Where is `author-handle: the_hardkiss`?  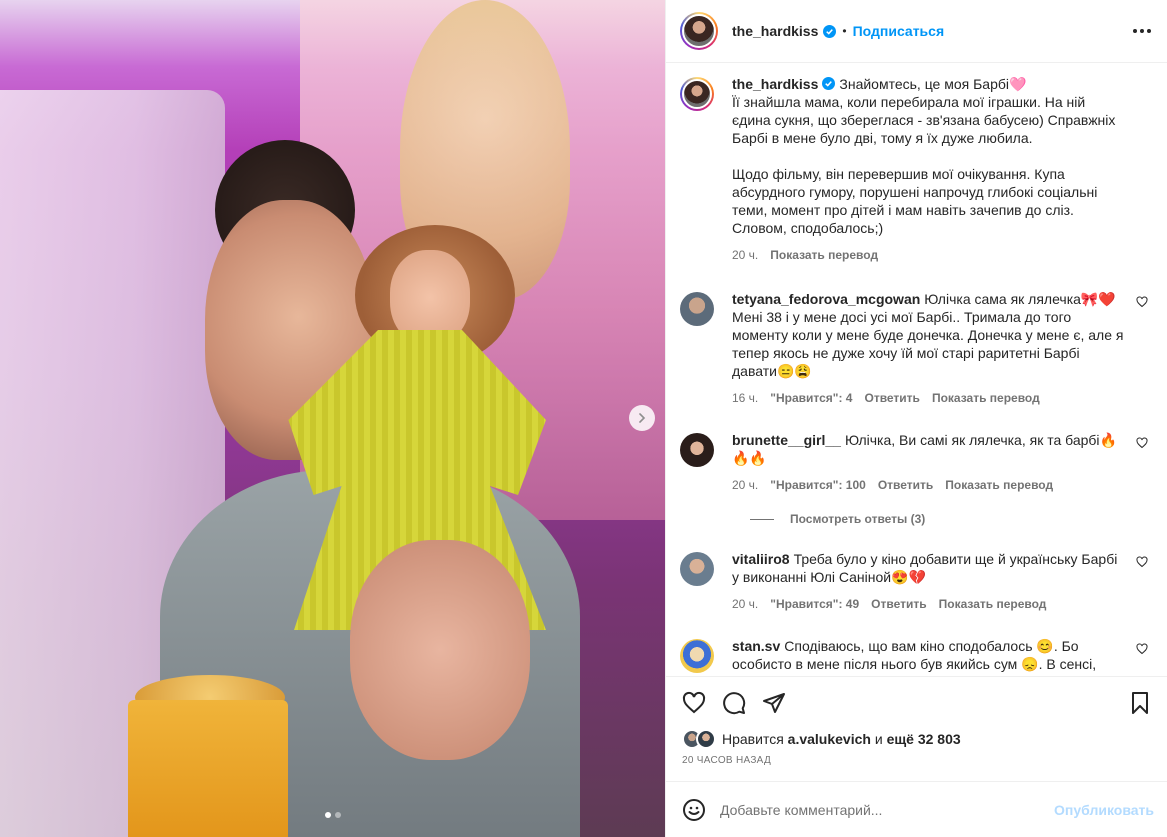 author-handle: the_hardkiss is located at coordinates (775, 31).